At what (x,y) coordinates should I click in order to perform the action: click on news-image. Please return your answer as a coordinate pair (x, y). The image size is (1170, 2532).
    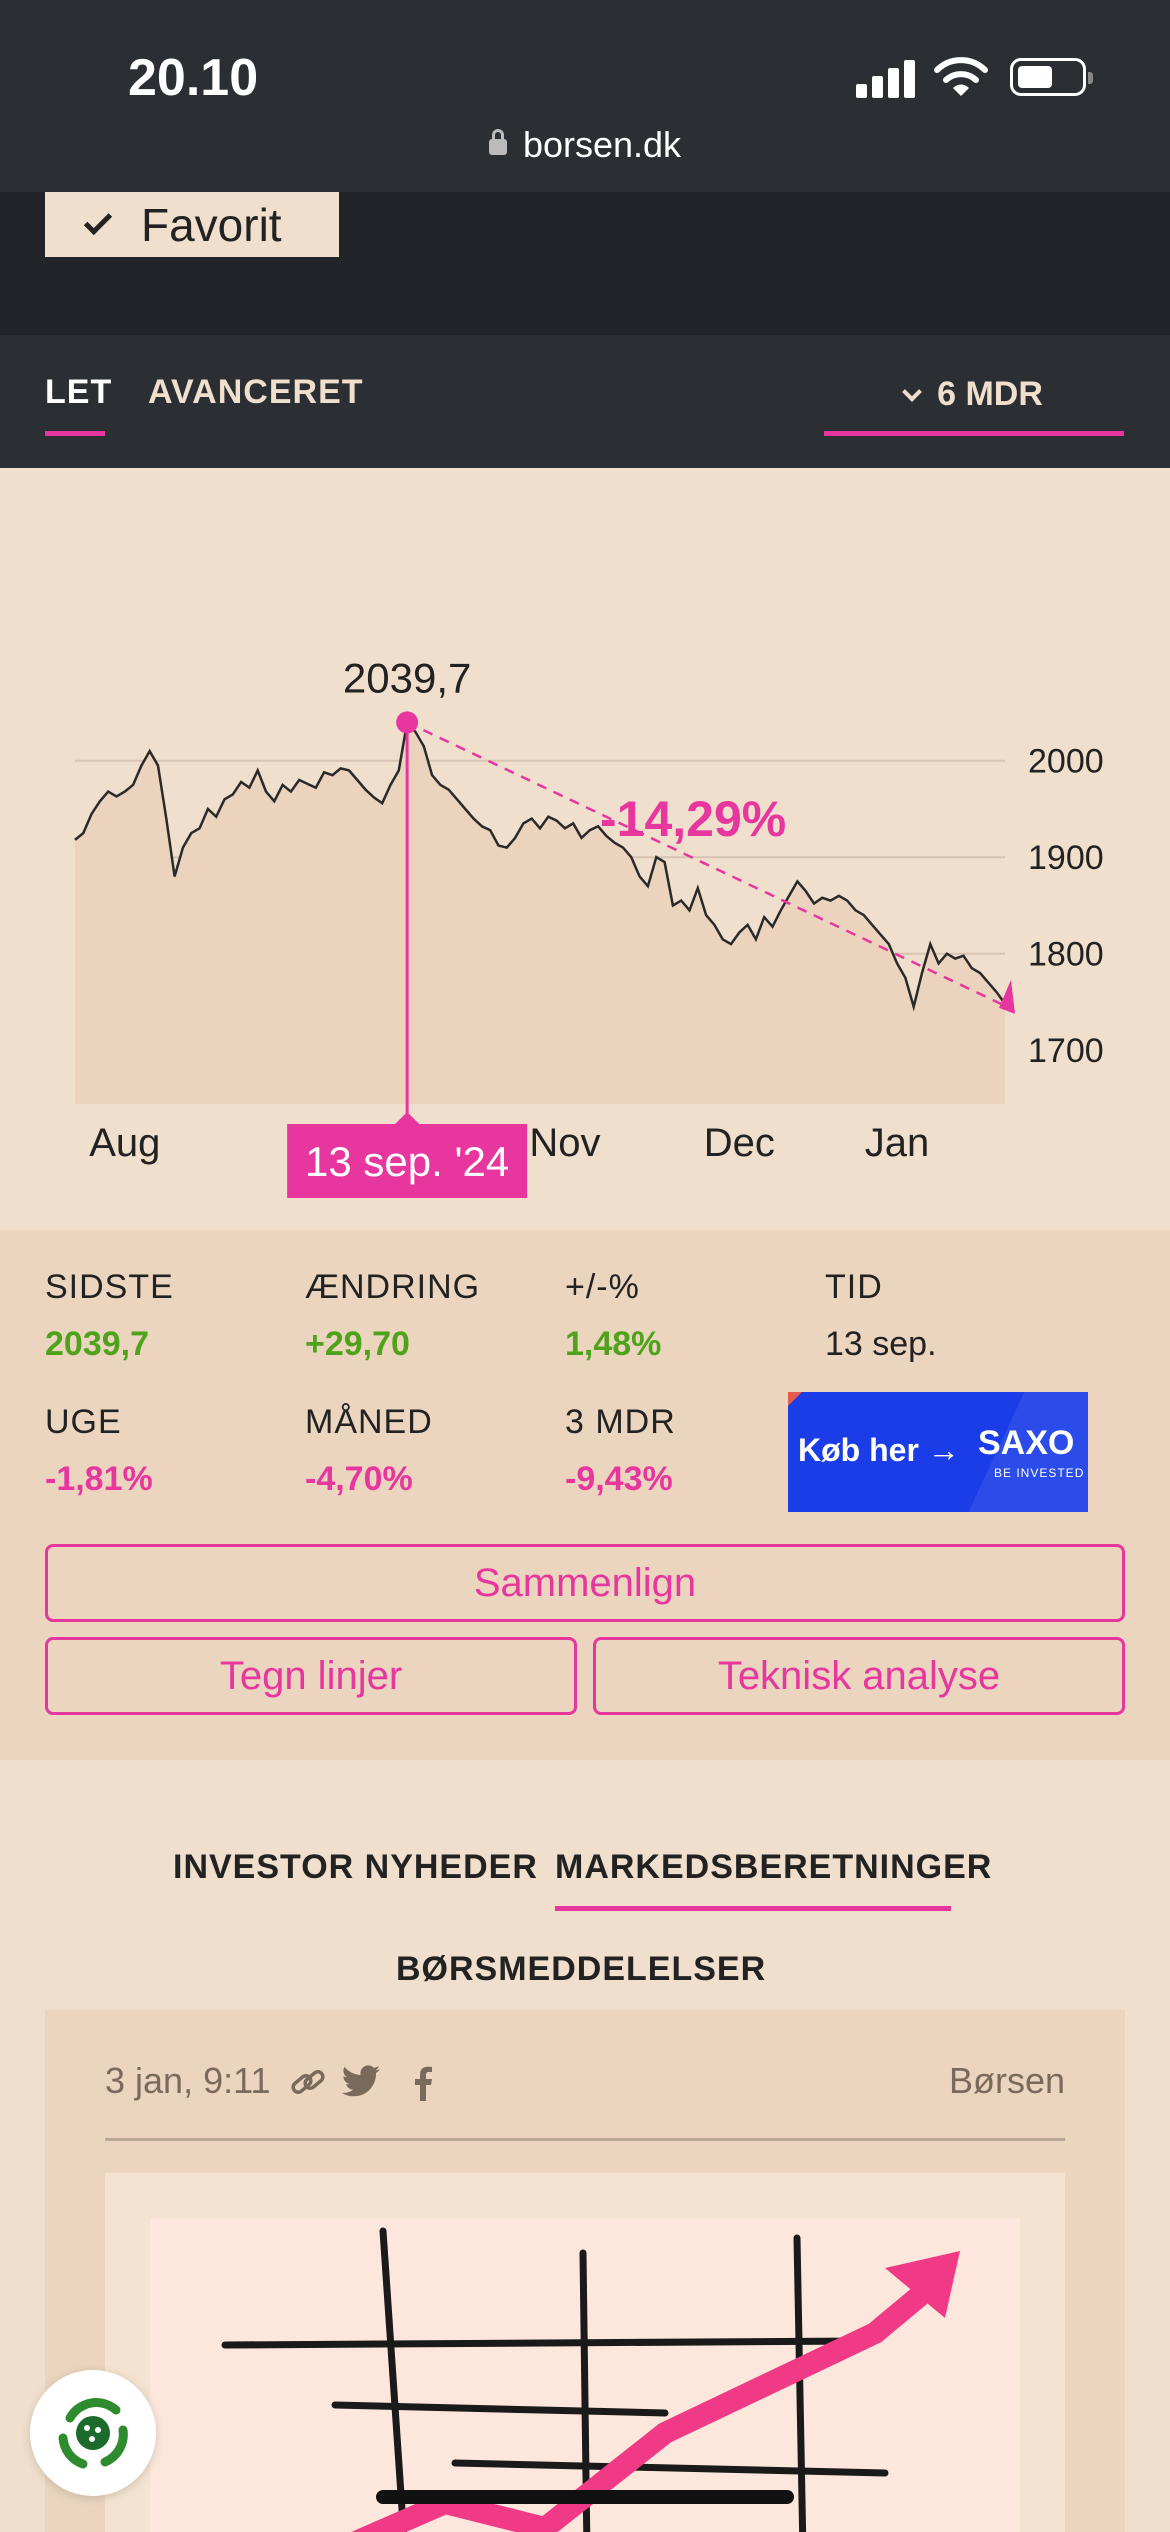
    Looking at the image, I should click on (585, 2352).